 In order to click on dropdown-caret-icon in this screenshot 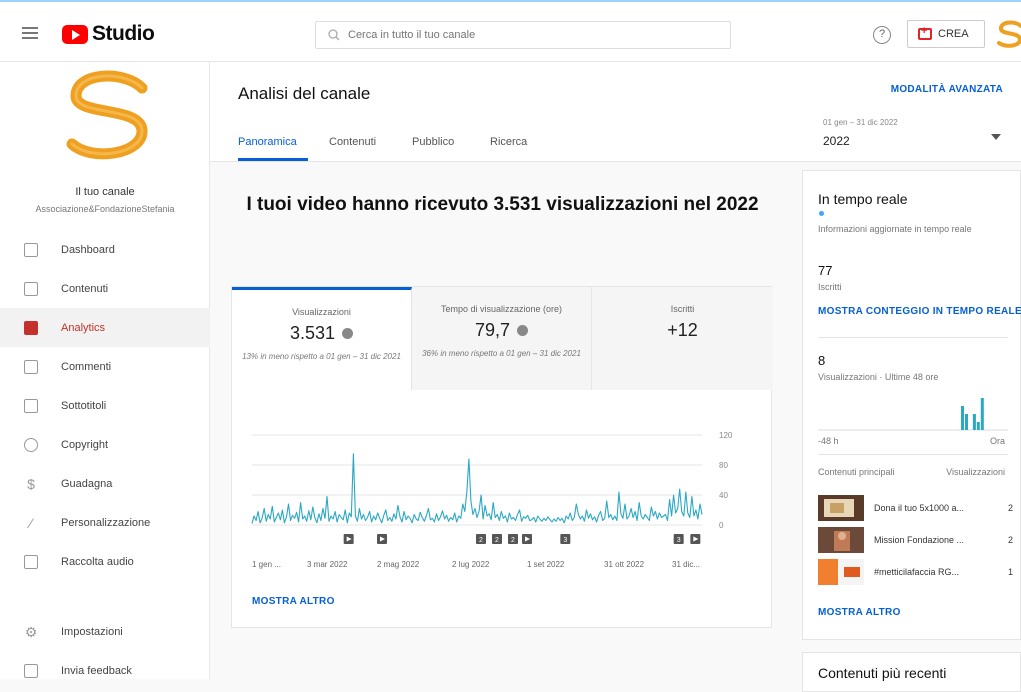, I will do `click(996, 137)`.